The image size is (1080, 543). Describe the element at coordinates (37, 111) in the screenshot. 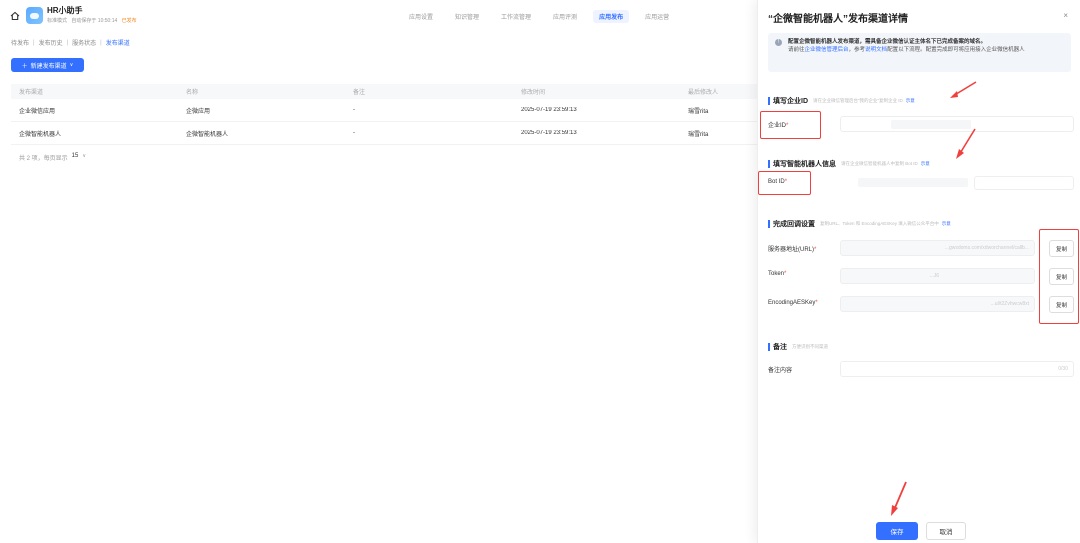

I see `table-cell: 企业微信应用` at that location.